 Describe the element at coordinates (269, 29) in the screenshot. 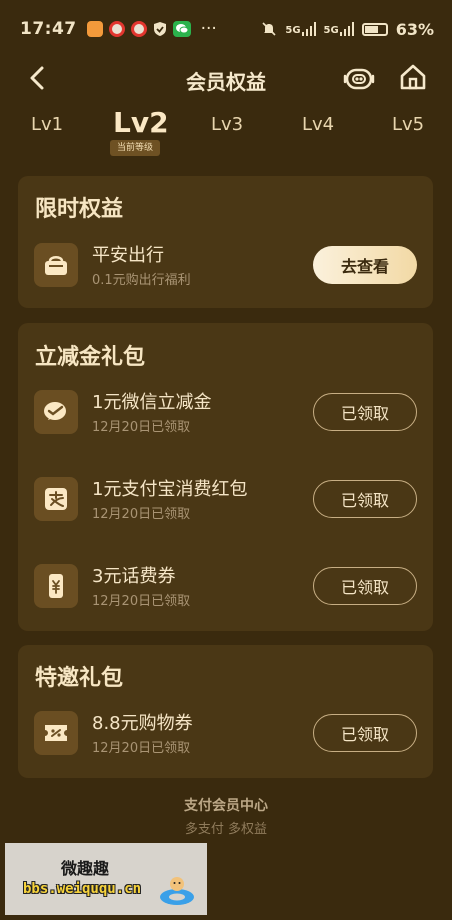

I see `mute-bell-icon` at that location.